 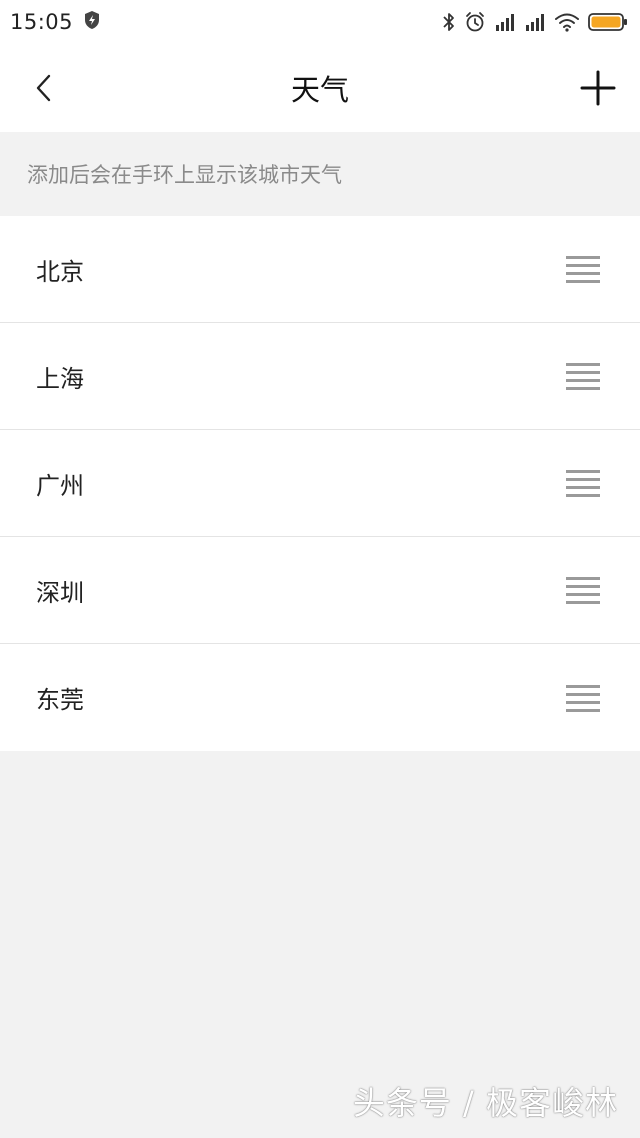 What do you see at coordinates (567, 22) in the screenshot?
I see `wifi-icon` at bounding box center [567, 22].